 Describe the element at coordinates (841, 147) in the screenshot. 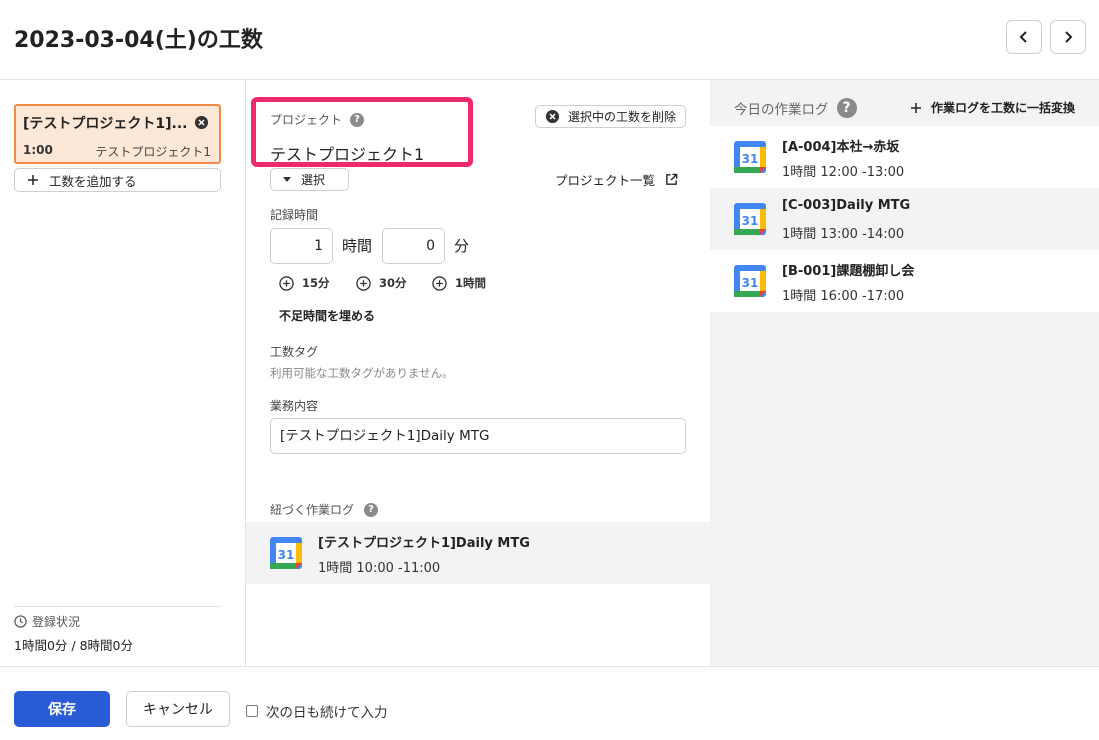

I see `work-log-title: [A-004]本社→赤坂` at that location.